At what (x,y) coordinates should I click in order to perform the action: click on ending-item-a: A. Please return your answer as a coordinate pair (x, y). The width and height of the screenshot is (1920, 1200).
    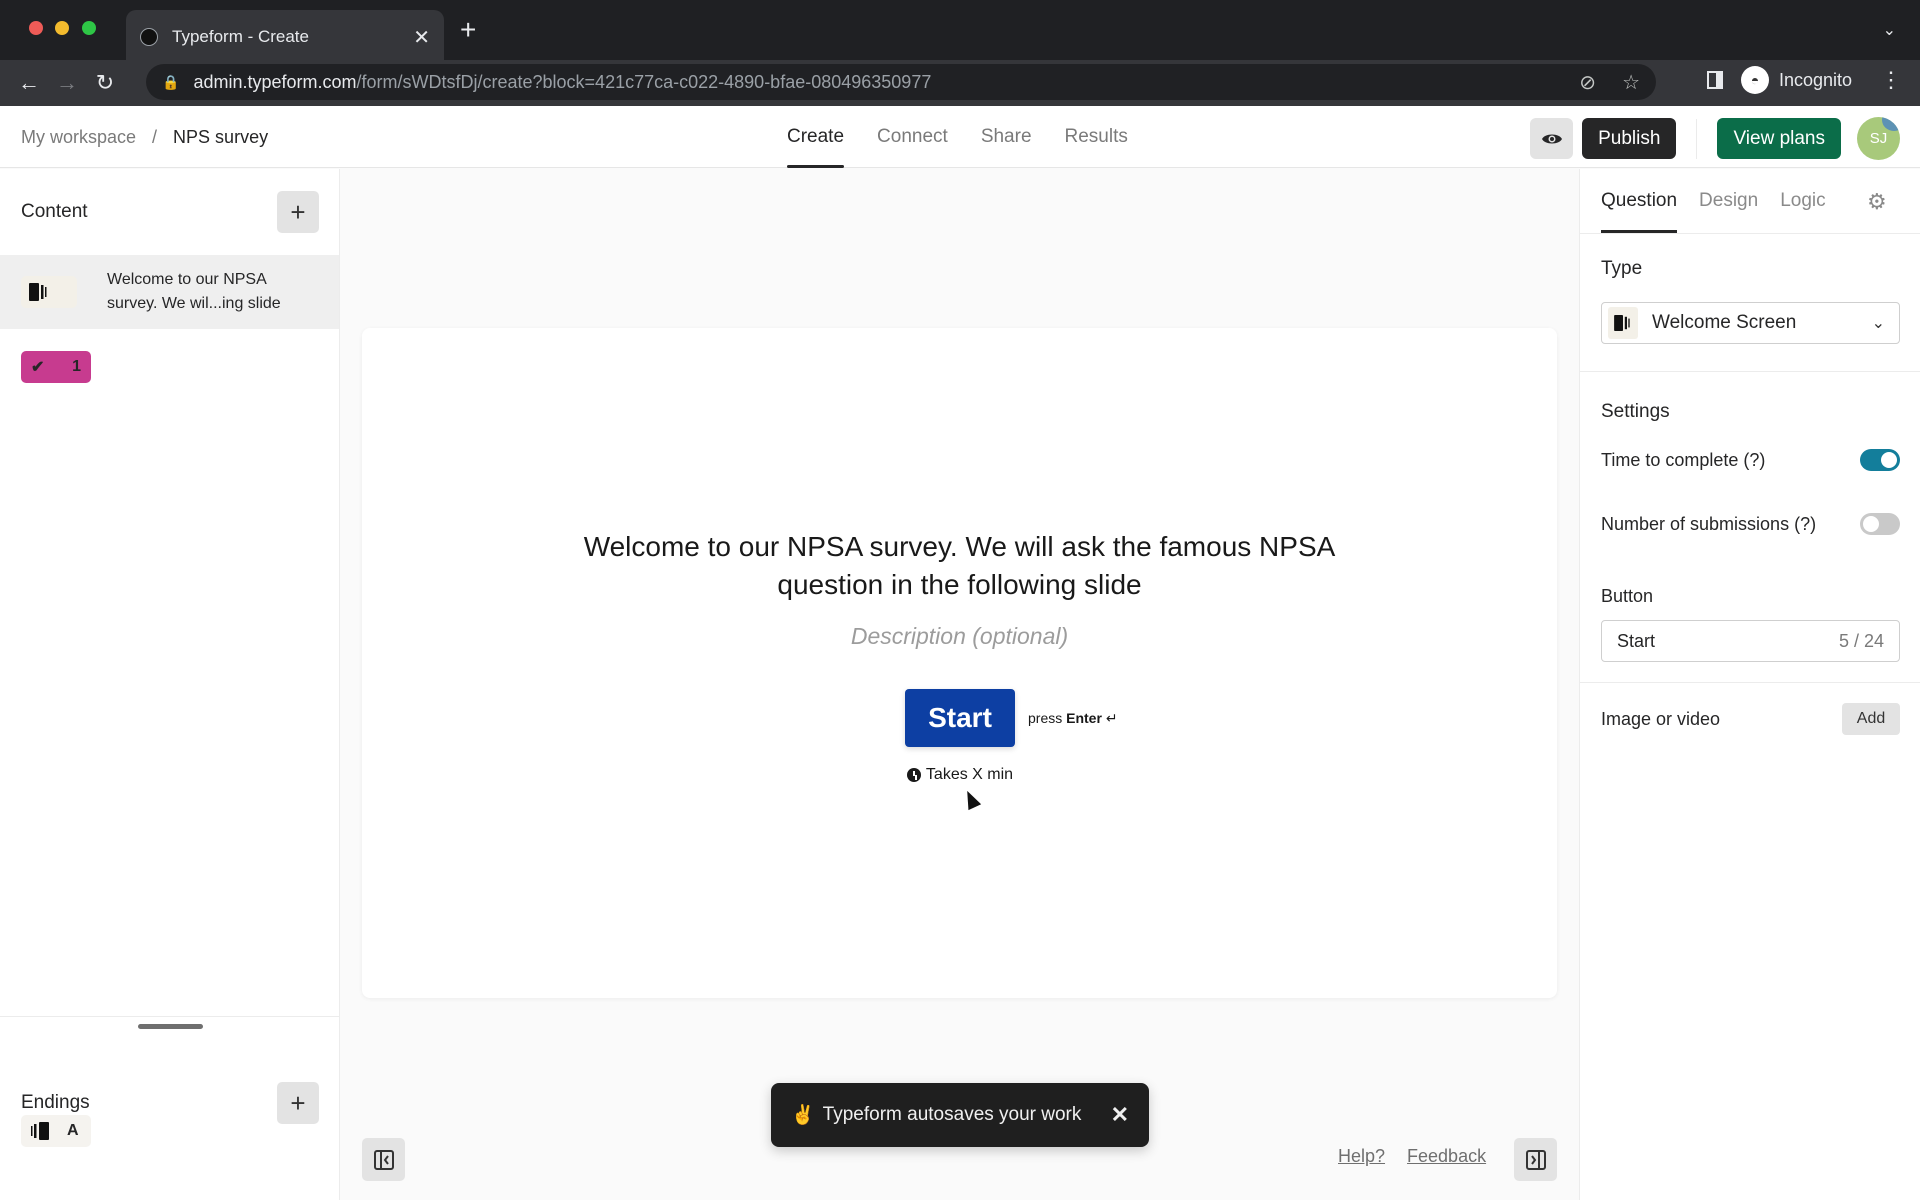
    Looking at the image, I should click on (56, 1131).